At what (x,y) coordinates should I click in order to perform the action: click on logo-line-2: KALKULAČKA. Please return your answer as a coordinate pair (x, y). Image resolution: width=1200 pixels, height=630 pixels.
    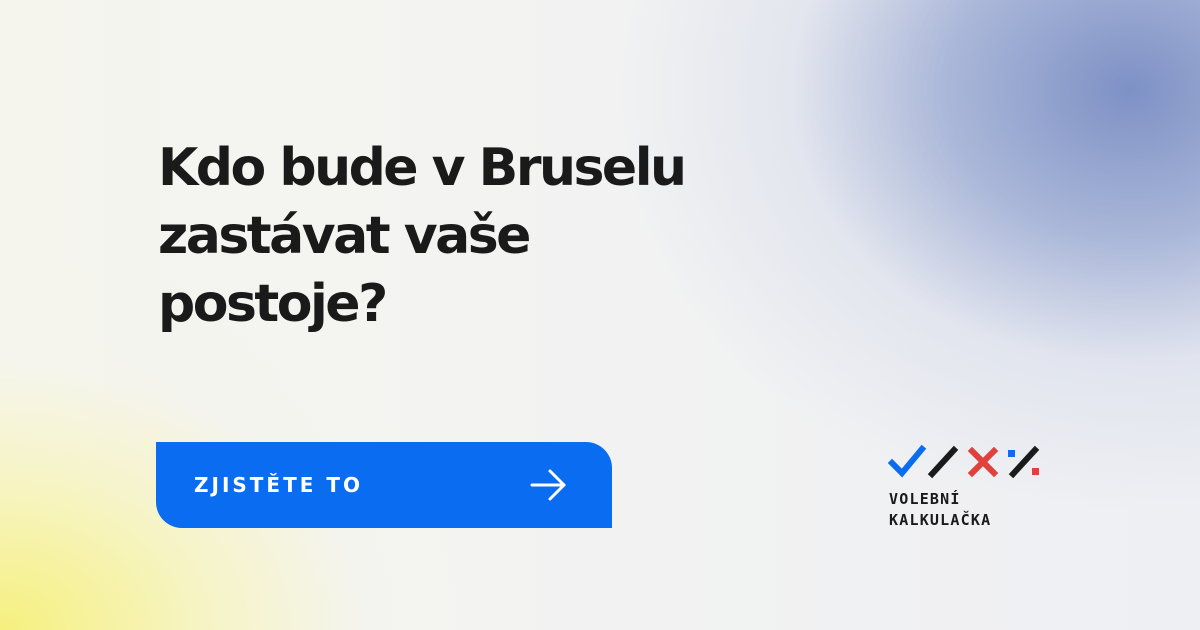
    Looking at the image, I should click on (940, 520).